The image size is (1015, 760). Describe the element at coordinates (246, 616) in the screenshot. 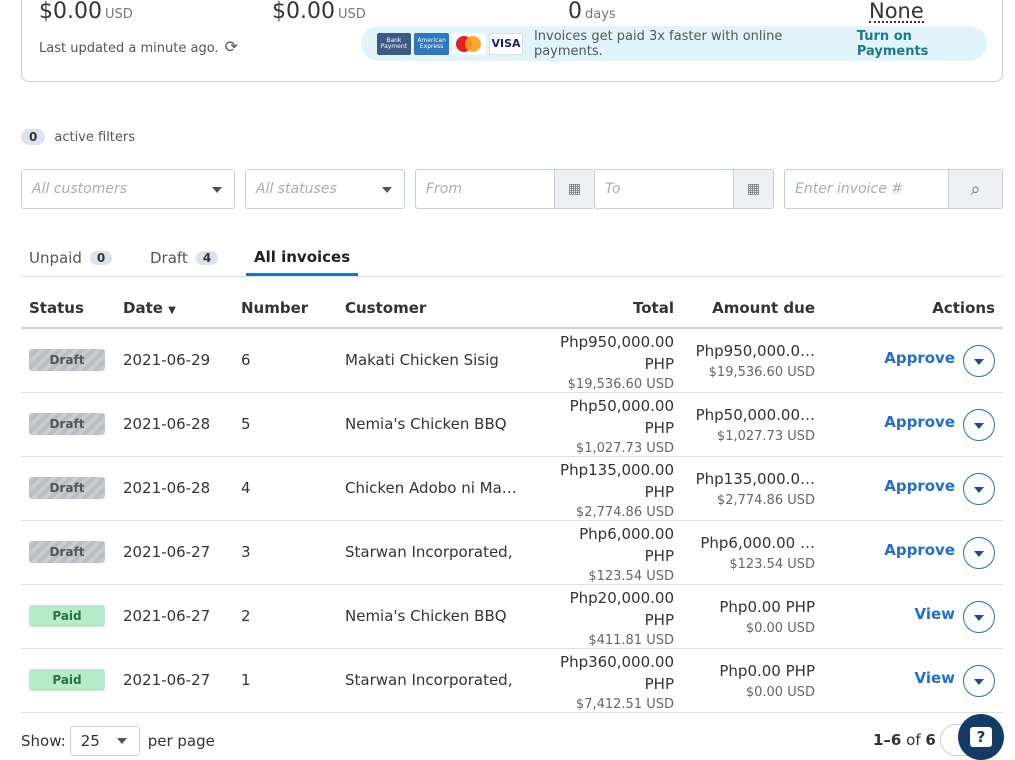

I see `invoice-number: 2` at that location.